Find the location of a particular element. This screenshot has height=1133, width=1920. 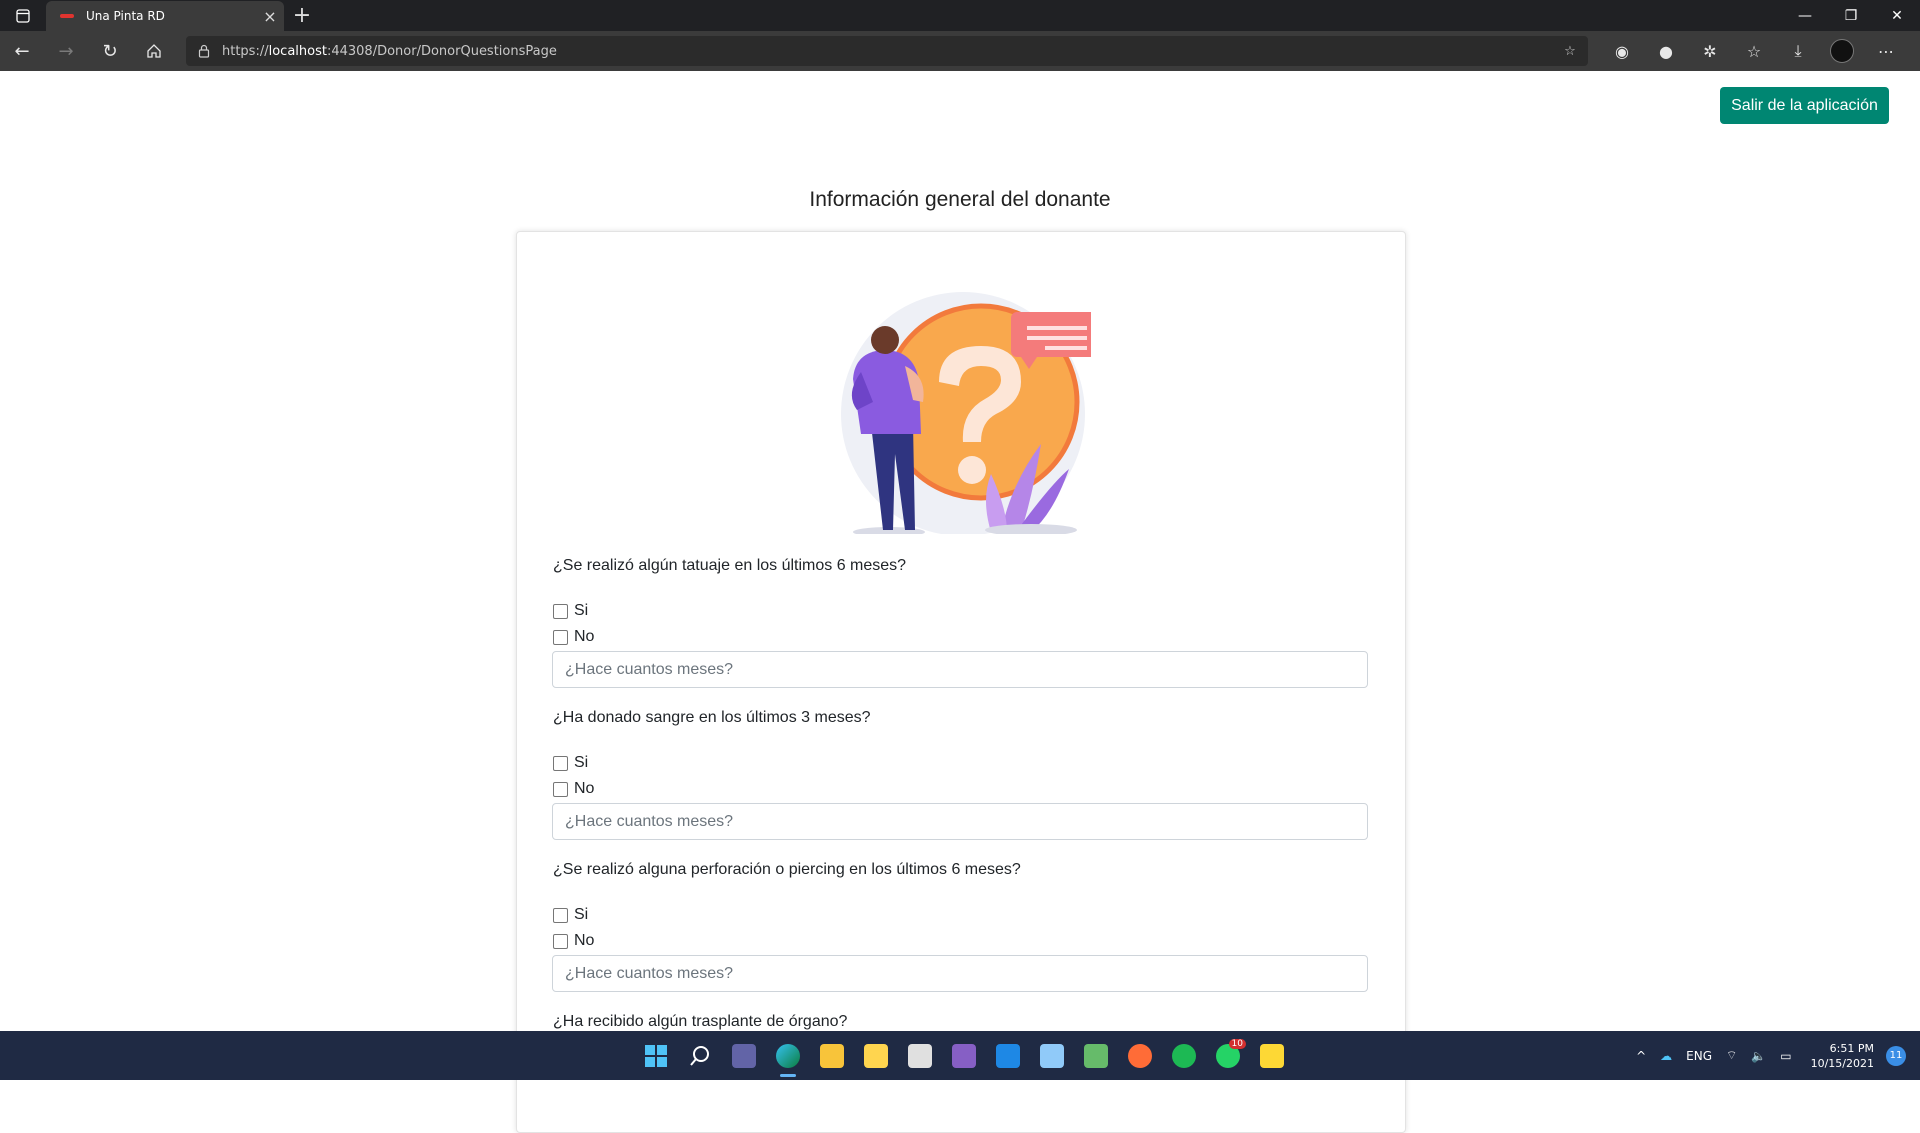

home-button is located at coordinates (154, 51).